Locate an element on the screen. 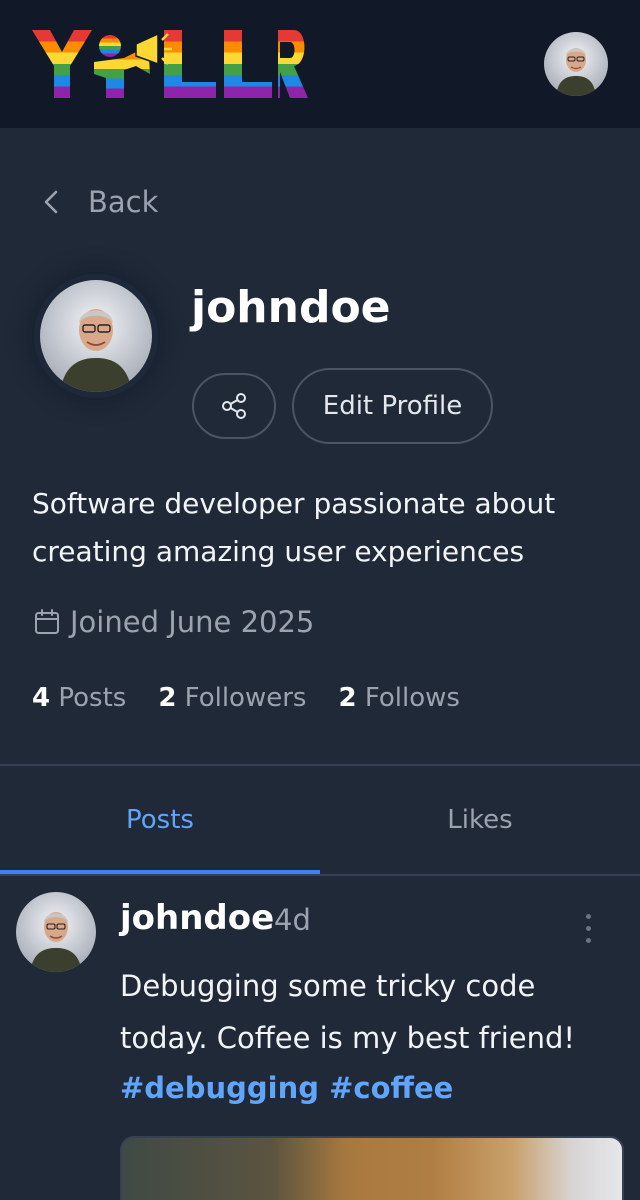 Image resolution: width=640 pixels, height=1200 pixels. stat-posts: 4 Posts is located at coordinates (79, 698).